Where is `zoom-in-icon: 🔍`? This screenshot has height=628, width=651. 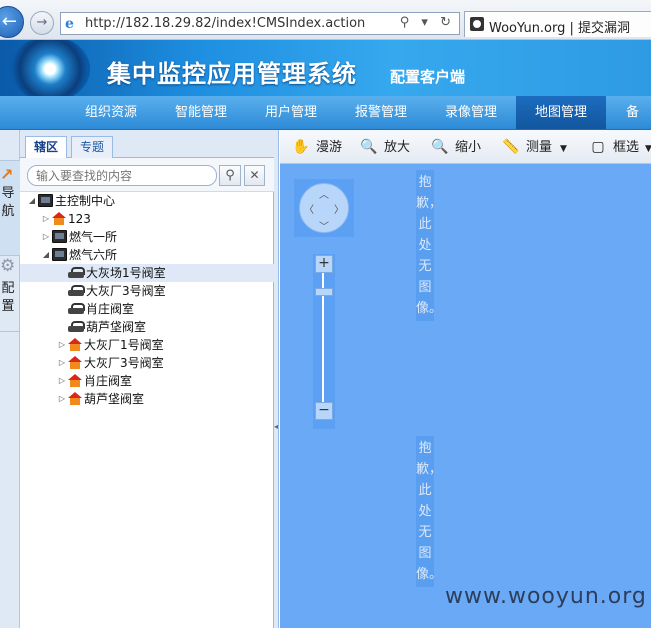
zoom-in-icon: 🔍 is located at coordinates (369, 147).